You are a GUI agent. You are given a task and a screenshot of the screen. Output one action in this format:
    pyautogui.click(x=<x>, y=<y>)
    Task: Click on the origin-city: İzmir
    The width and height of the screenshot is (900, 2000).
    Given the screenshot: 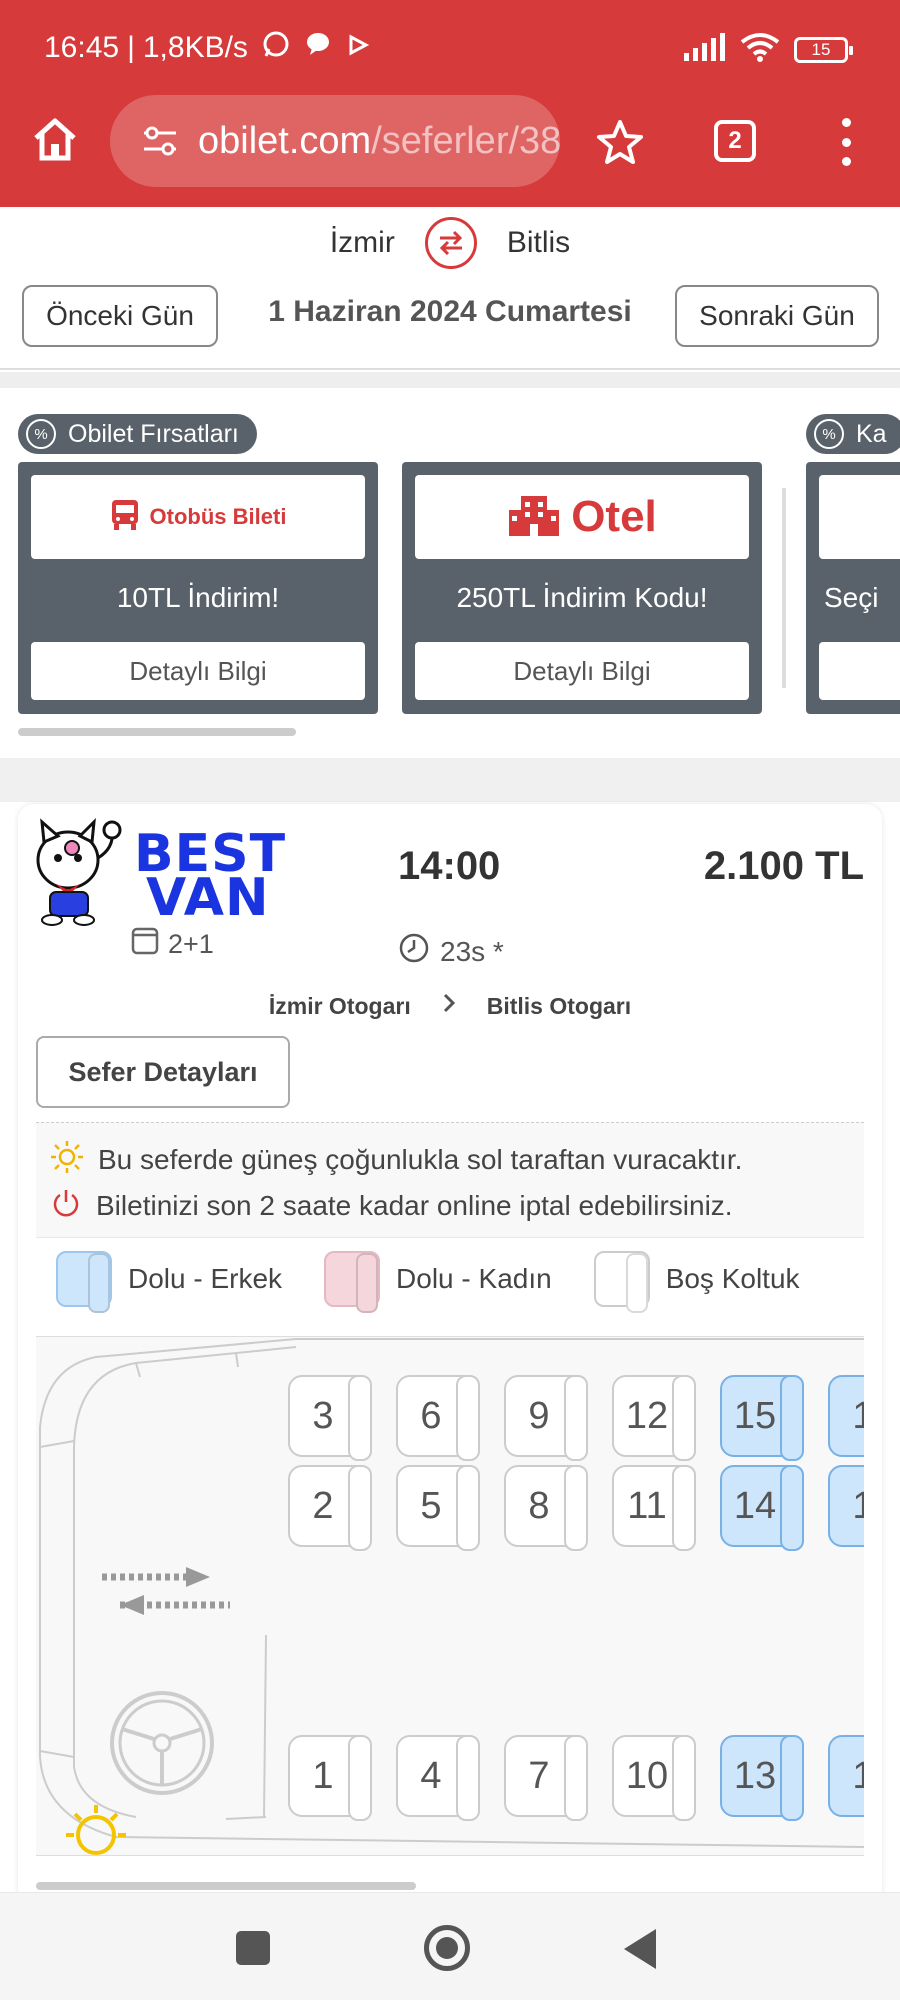 What is the action you would take?
    pyautogui.click(x=362, y=242)
    